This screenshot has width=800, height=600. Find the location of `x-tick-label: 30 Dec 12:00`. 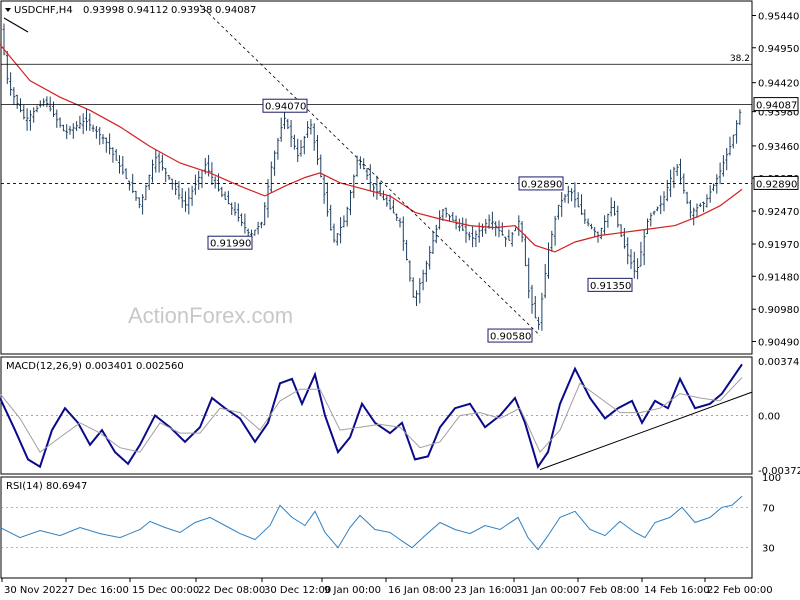

x-tick-label: 30 Dec 12:00 is located at coordinates (297, 590).